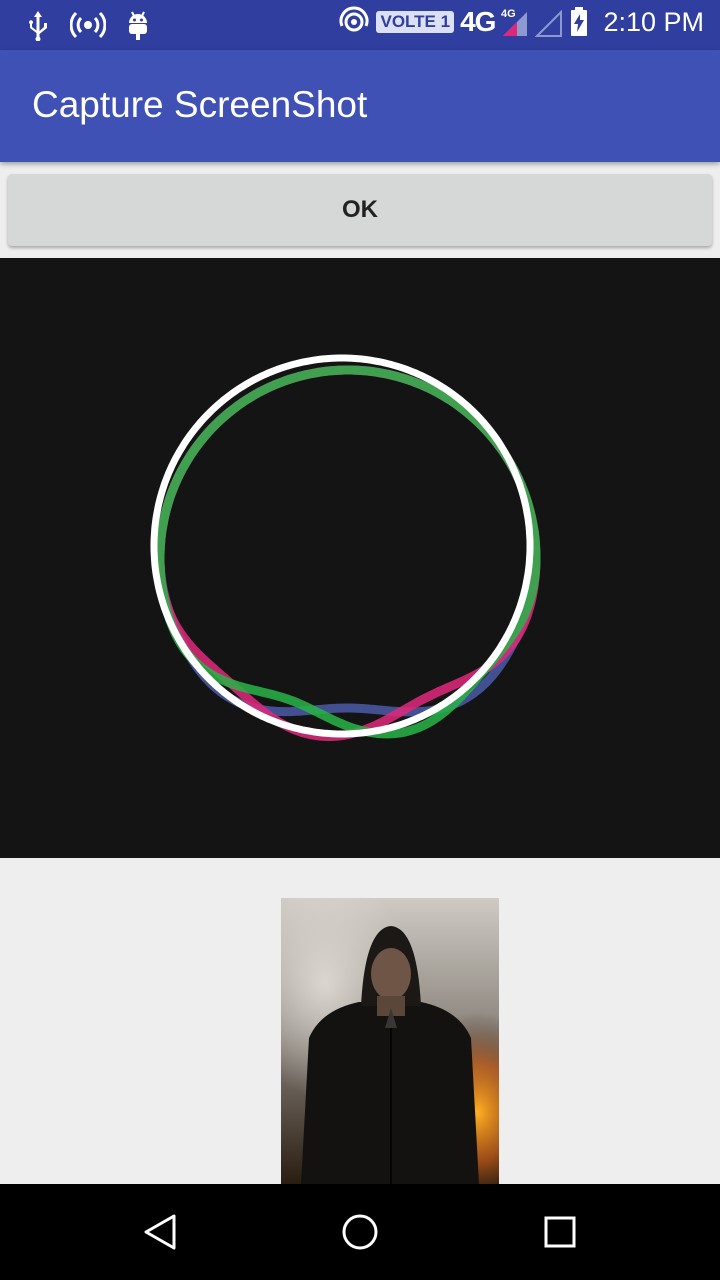 The image size is (720, 1280). What do you see at coordinates (415, 22) in the screenshot?
I see `volte-badge: VOLTE 1` at bounding box center [415, 22].